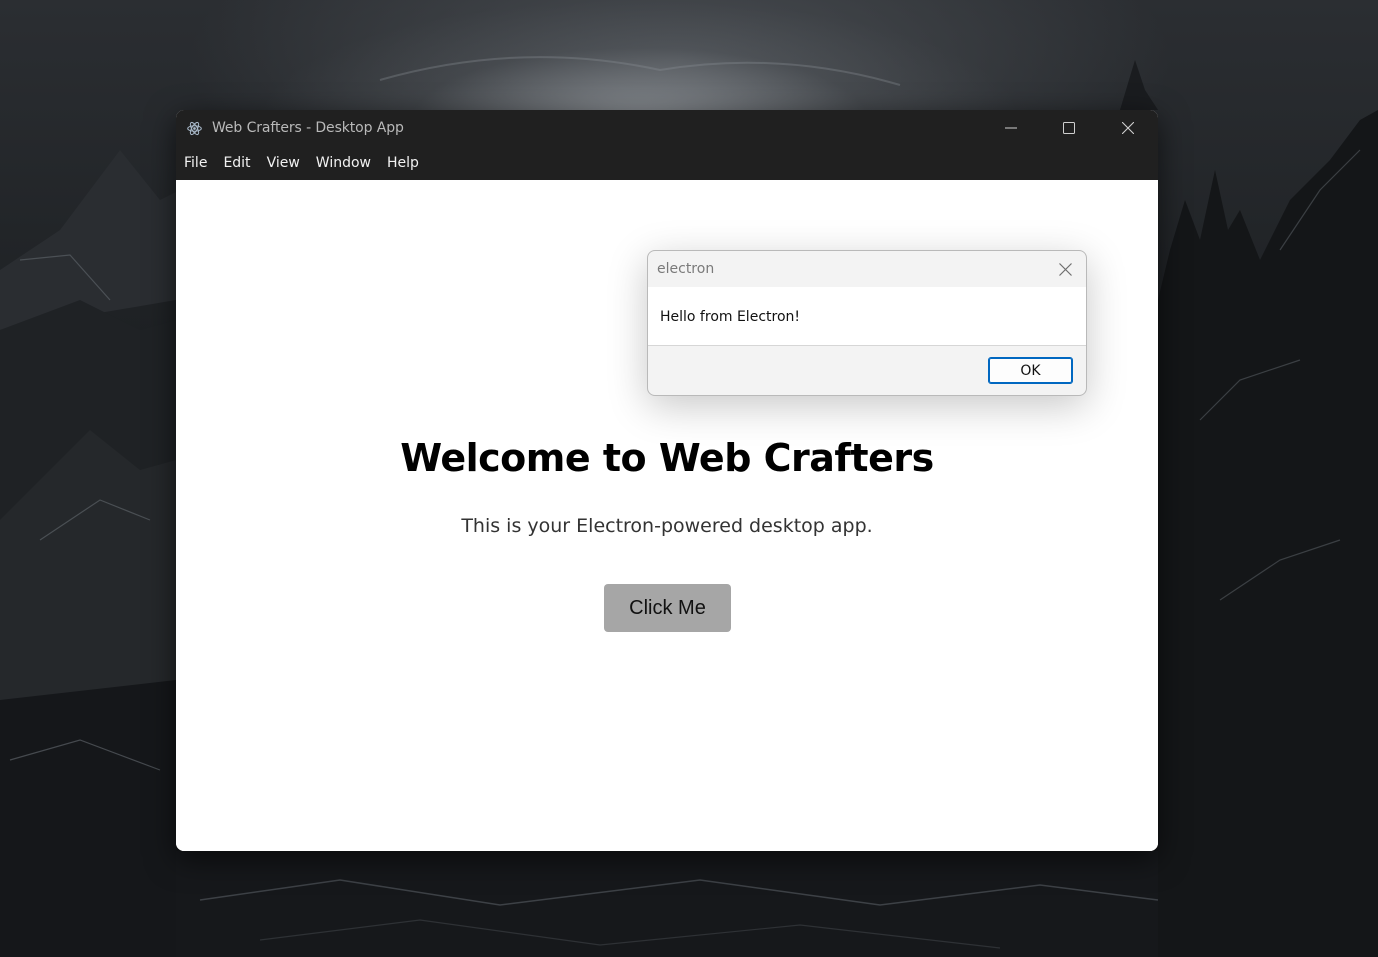 The height and width of the screenshot is (957, 1378). What do you see at coordinates (403, 163) in the screenshot?
I see `menu-item-help: Help` at bounding box center [403, 163].